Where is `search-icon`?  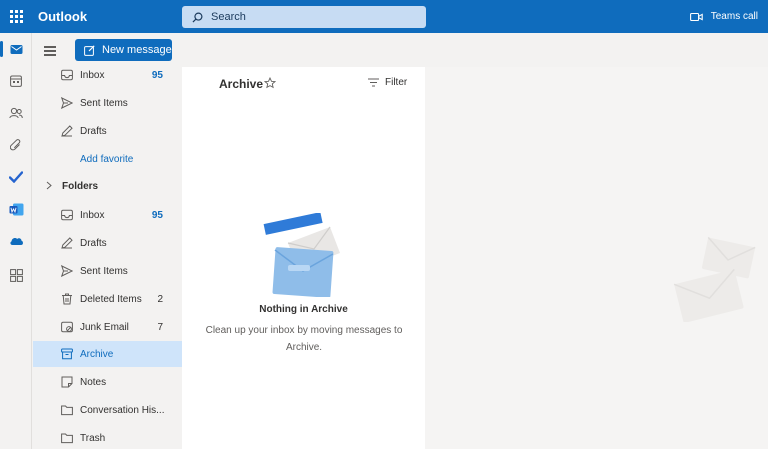
search-icon is located at coordinates (197, 17).